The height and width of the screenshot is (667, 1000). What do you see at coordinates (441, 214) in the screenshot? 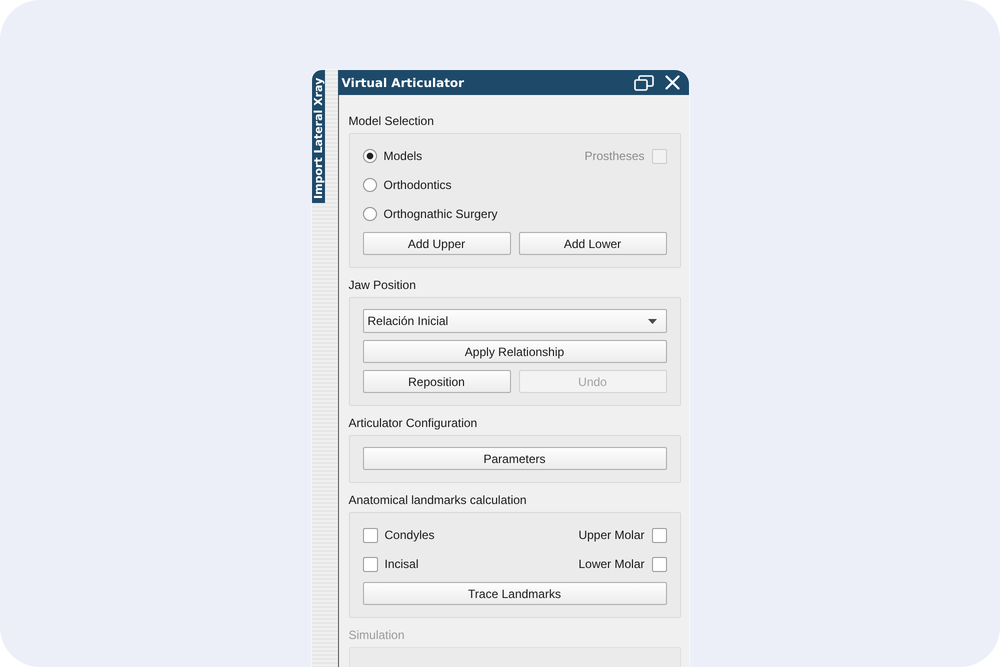
I see `option-label: Orthognathic Surgery` at bounding box center [441, 214].